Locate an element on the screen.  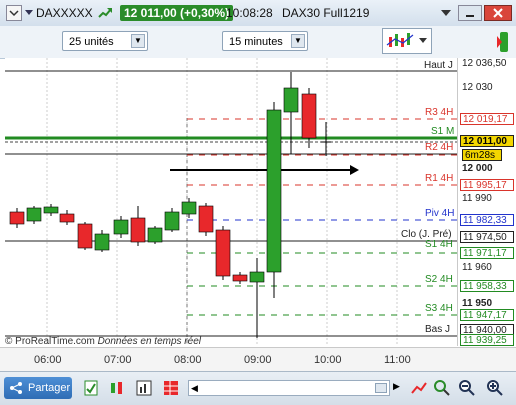
level-label-s1: S1 4H is located at coordinates (439, 244).